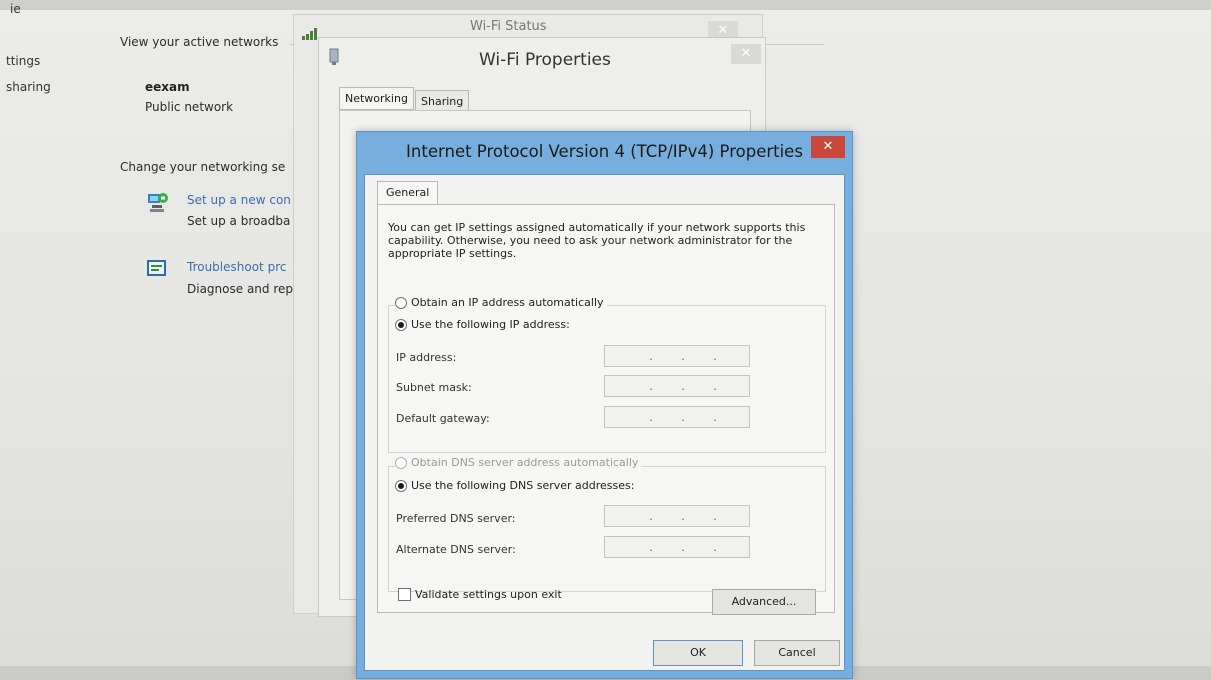 The image size is (1211, 680). Describe the element at coordinates (794, 44) in the screenshot. I see `separator` at that location.